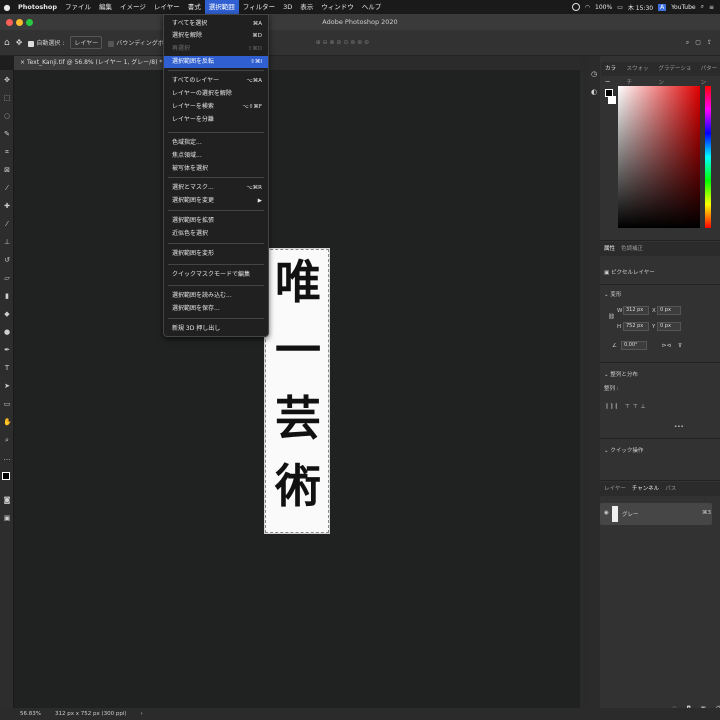 The width and height of the screenshot is (720, 720). I want to click on screen-mode-icon: ▣, so click(7, 518).